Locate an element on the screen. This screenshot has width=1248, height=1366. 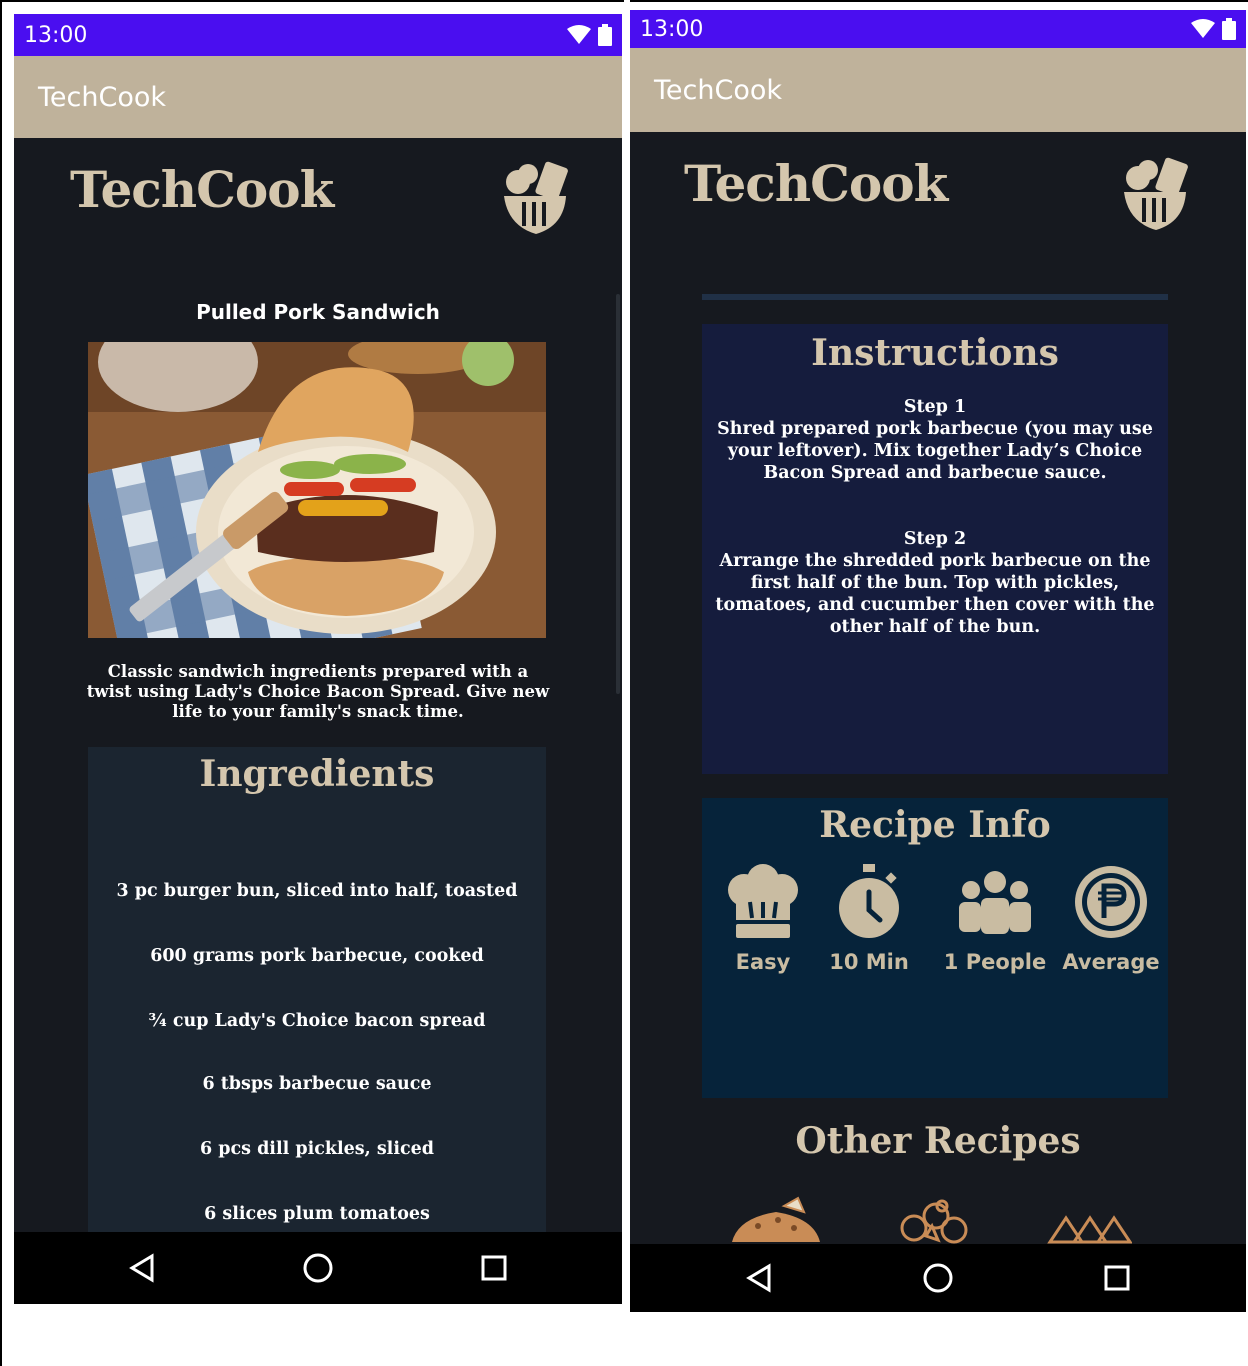
dish-title: Pulled Pork Sandwich is located at coordinates (318, 312).